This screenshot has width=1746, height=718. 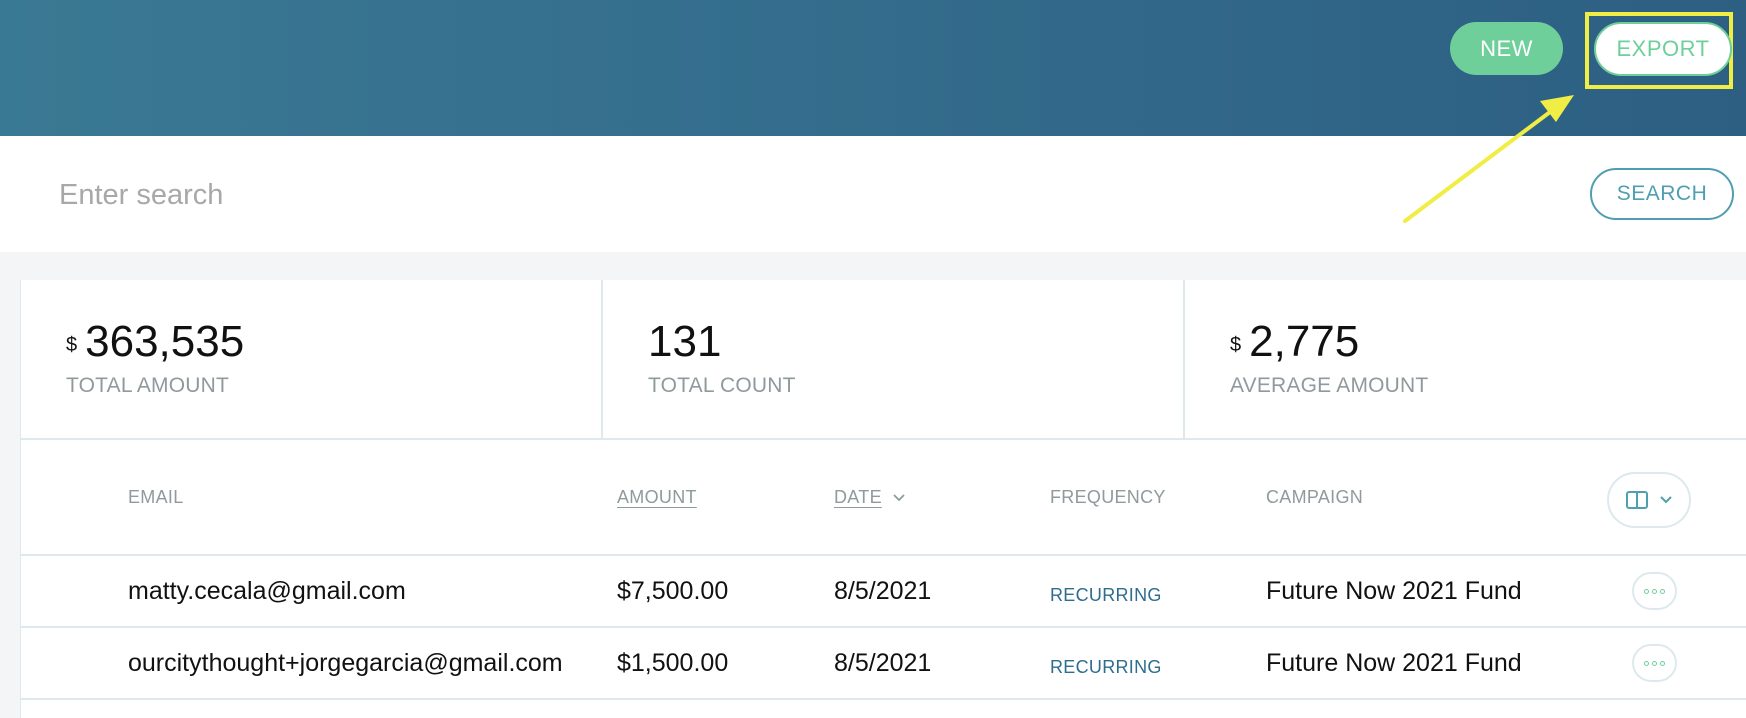 What do you see at coordinates (1637, 500) in the screenshot?
I see `columns-icon` at bounding box center [1637, 500].